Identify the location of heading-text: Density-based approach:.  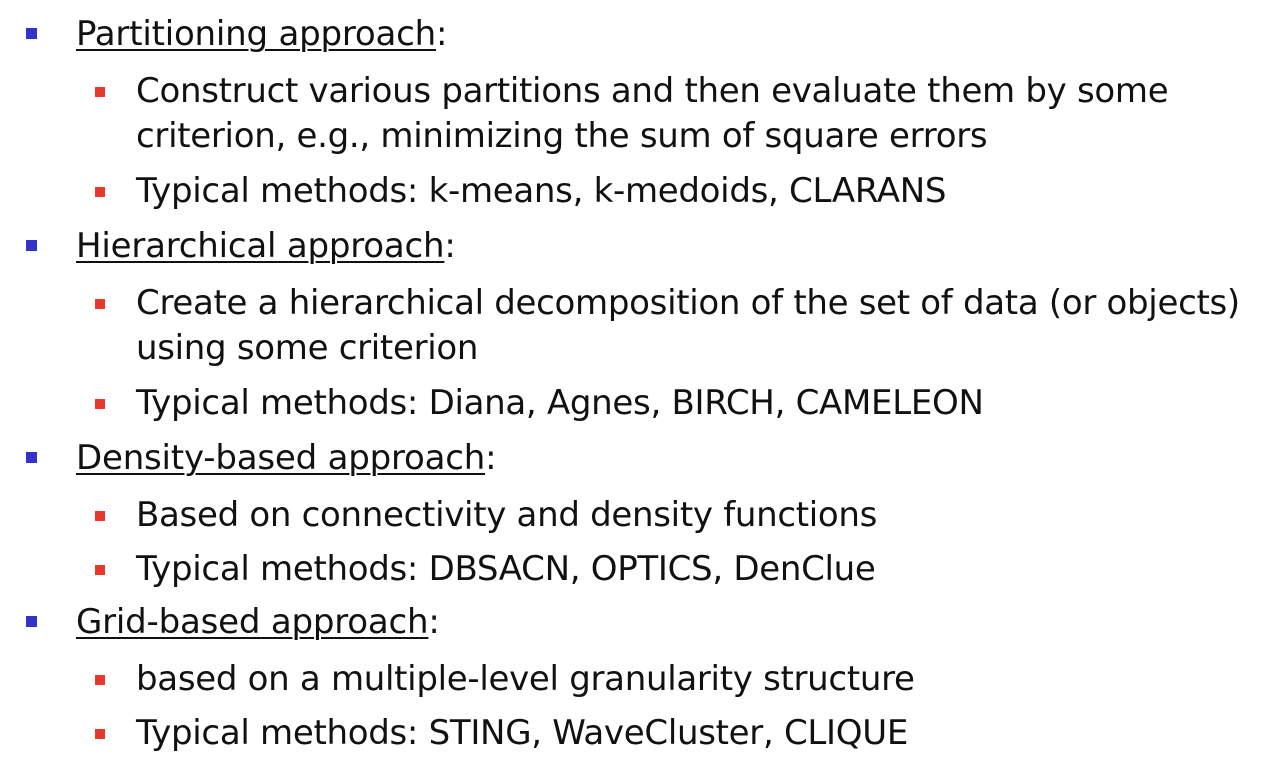
(286, 458).